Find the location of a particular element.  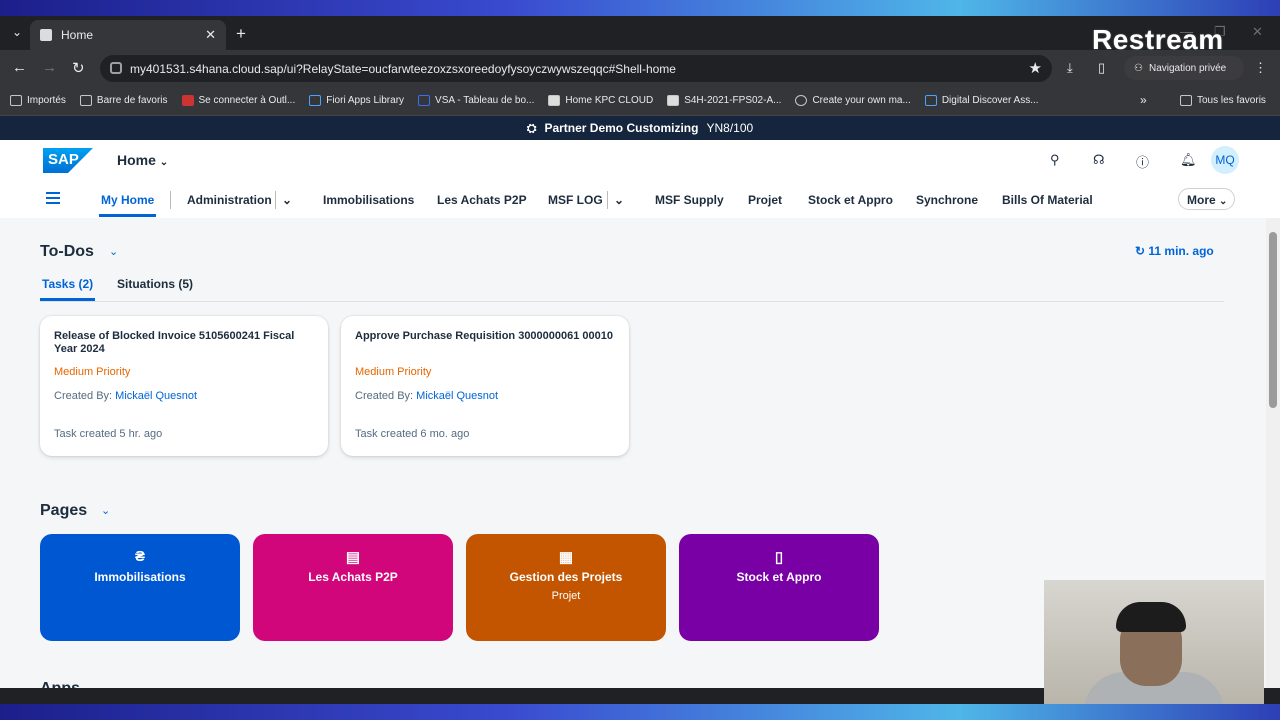

asset-icon: ₴ is located at coordinates (139, 556).